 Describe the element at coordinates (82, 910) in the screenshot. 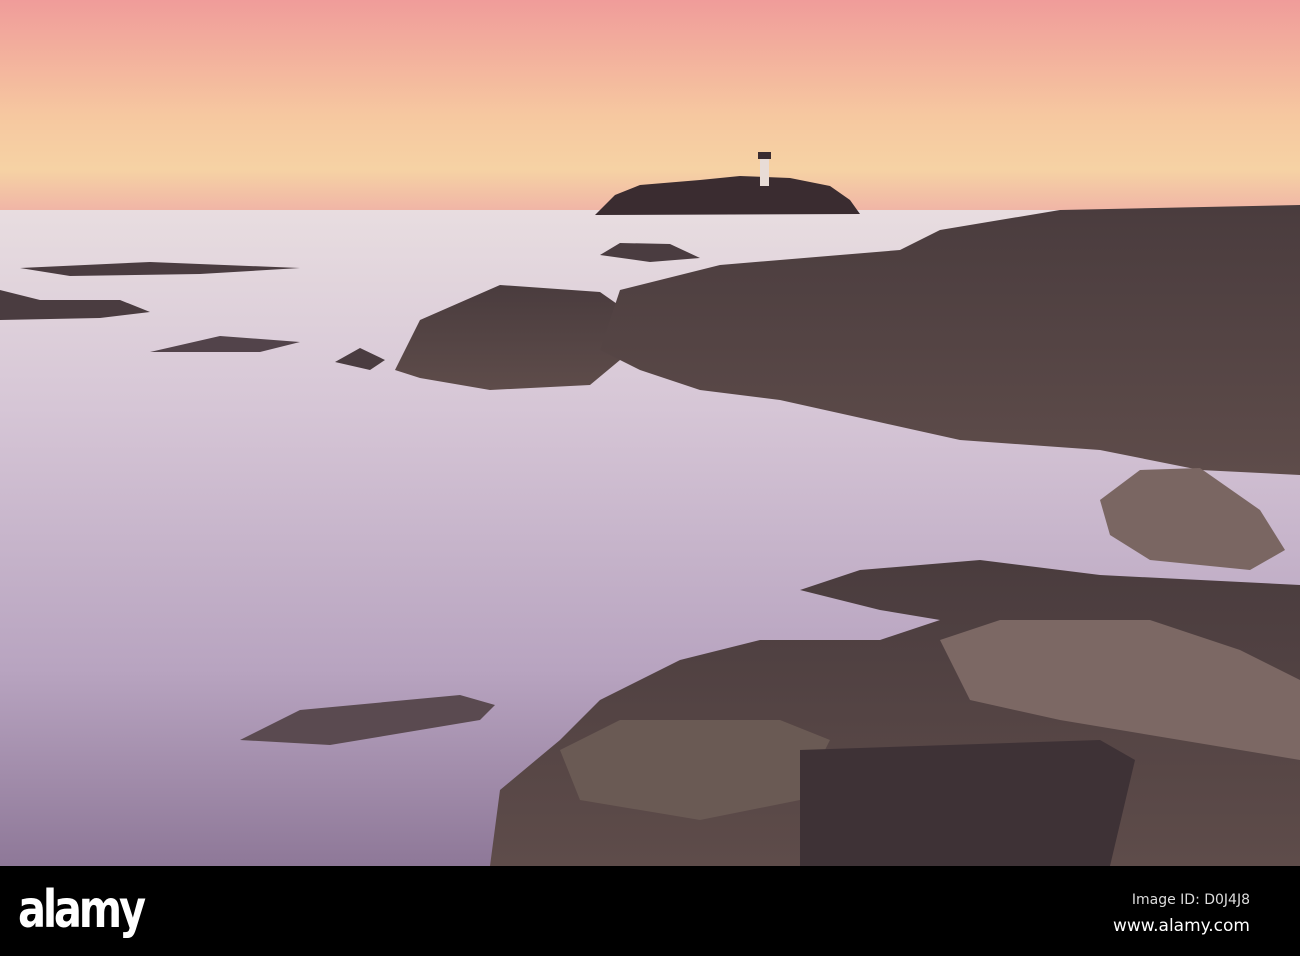

I see `alamy-logo: alamy` at that location.